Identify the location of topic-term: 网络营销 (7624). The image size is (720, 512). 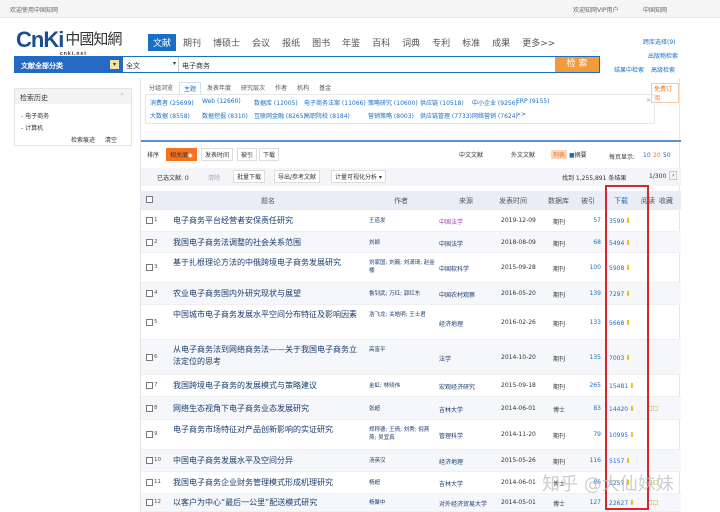
(495, 115).